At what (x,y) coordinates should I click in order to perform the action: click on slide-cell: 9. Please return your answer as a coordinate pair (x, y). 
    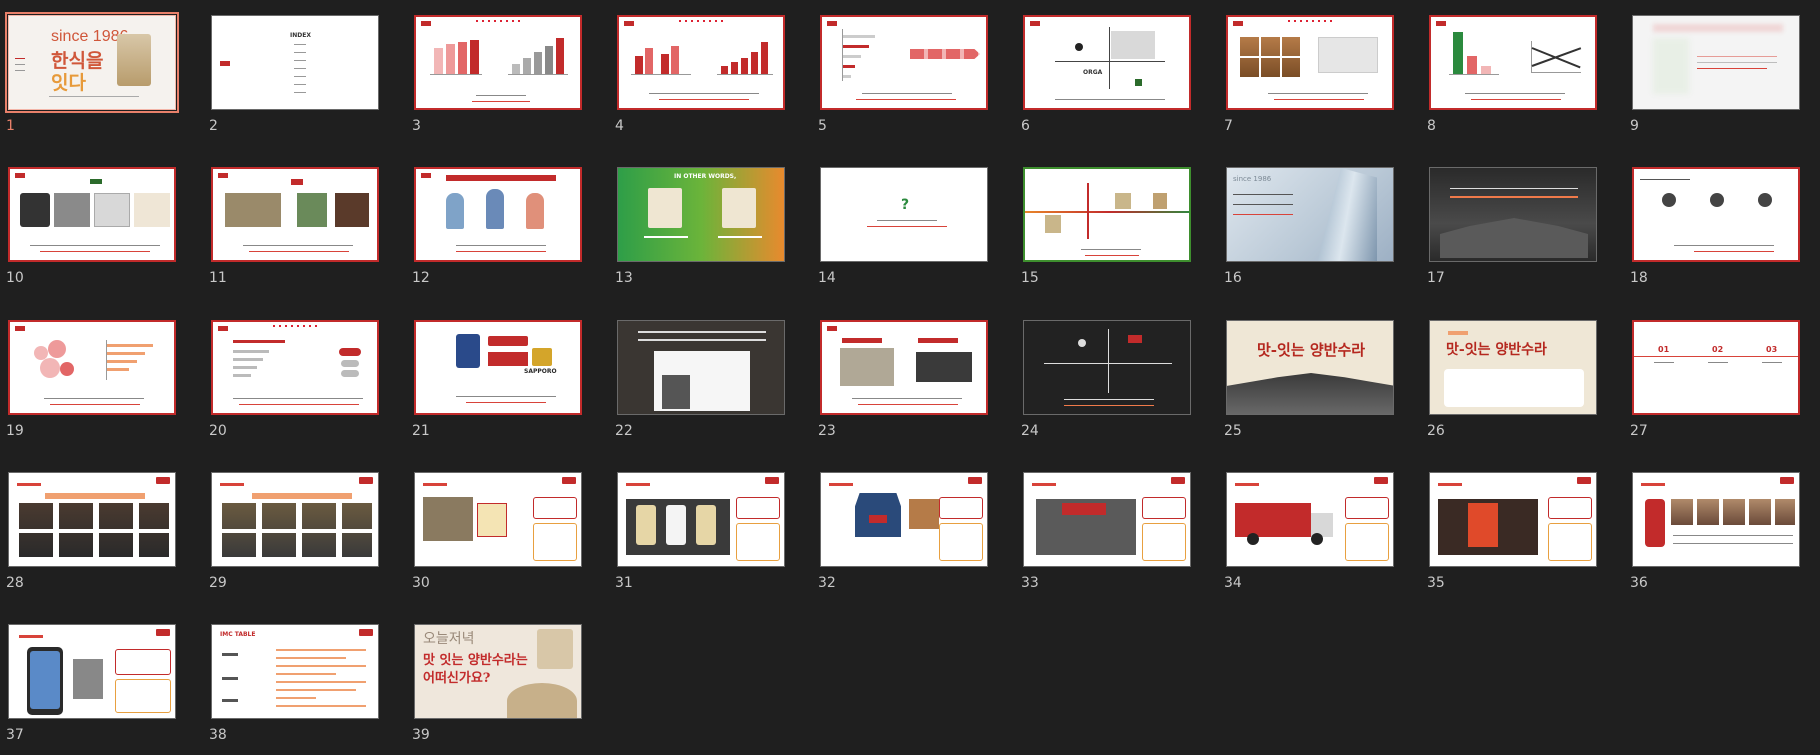
    Looking at the image, I should click on (1715, 70).